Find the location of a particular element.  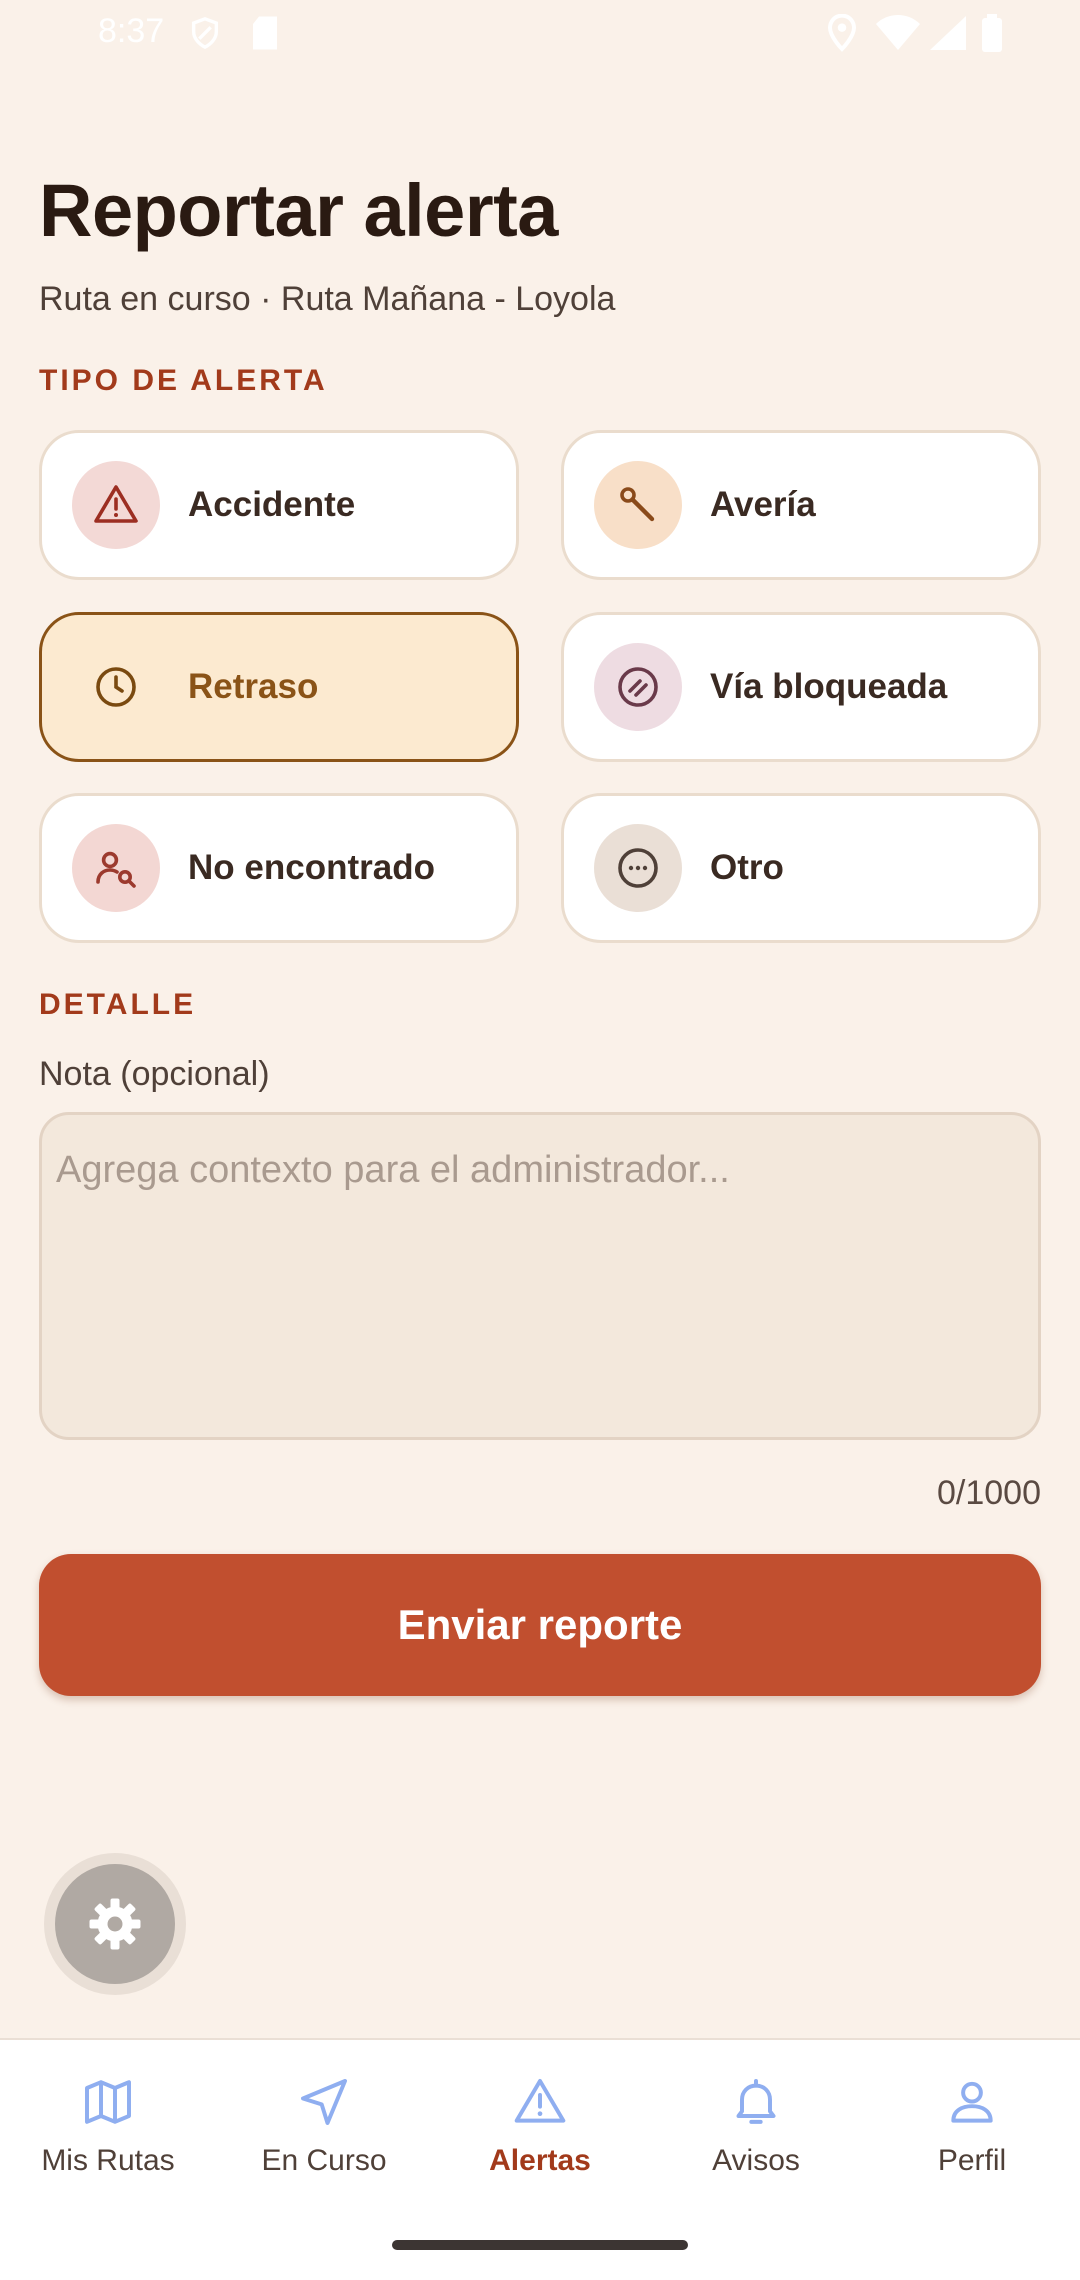

alert-type-via-bloqueada: Vía bloqueada is located at coordinates (801, 687).